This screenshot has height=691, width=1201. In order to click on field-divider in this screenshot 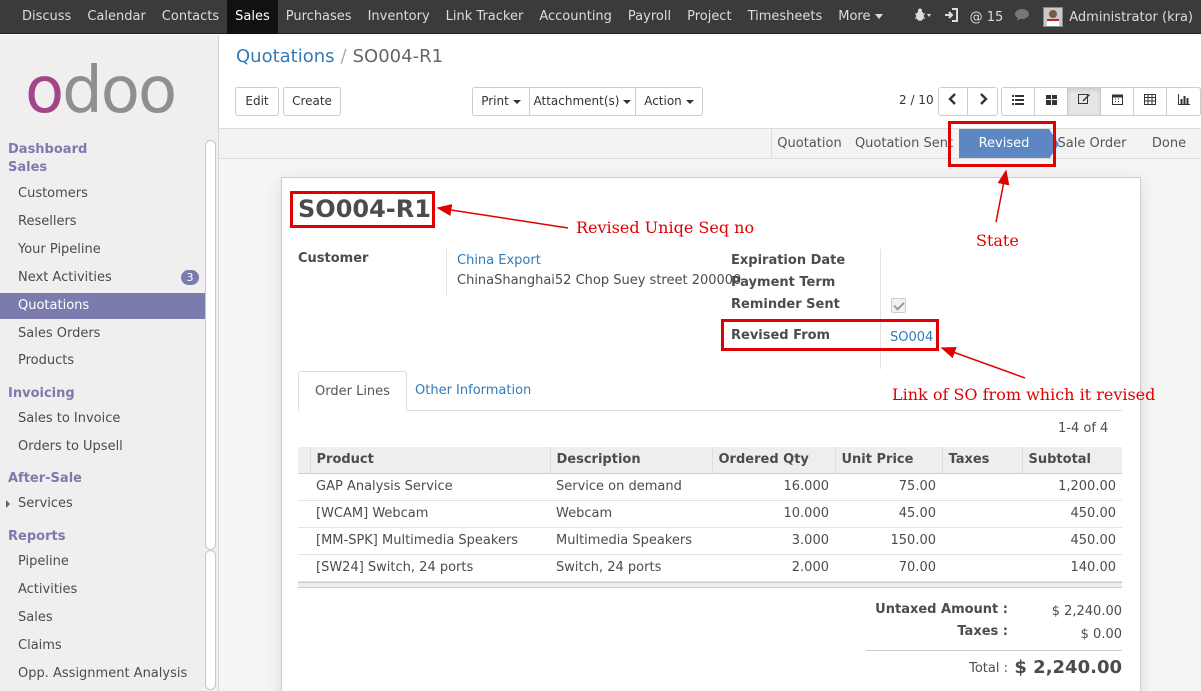, I will do `click(446, 272)`.